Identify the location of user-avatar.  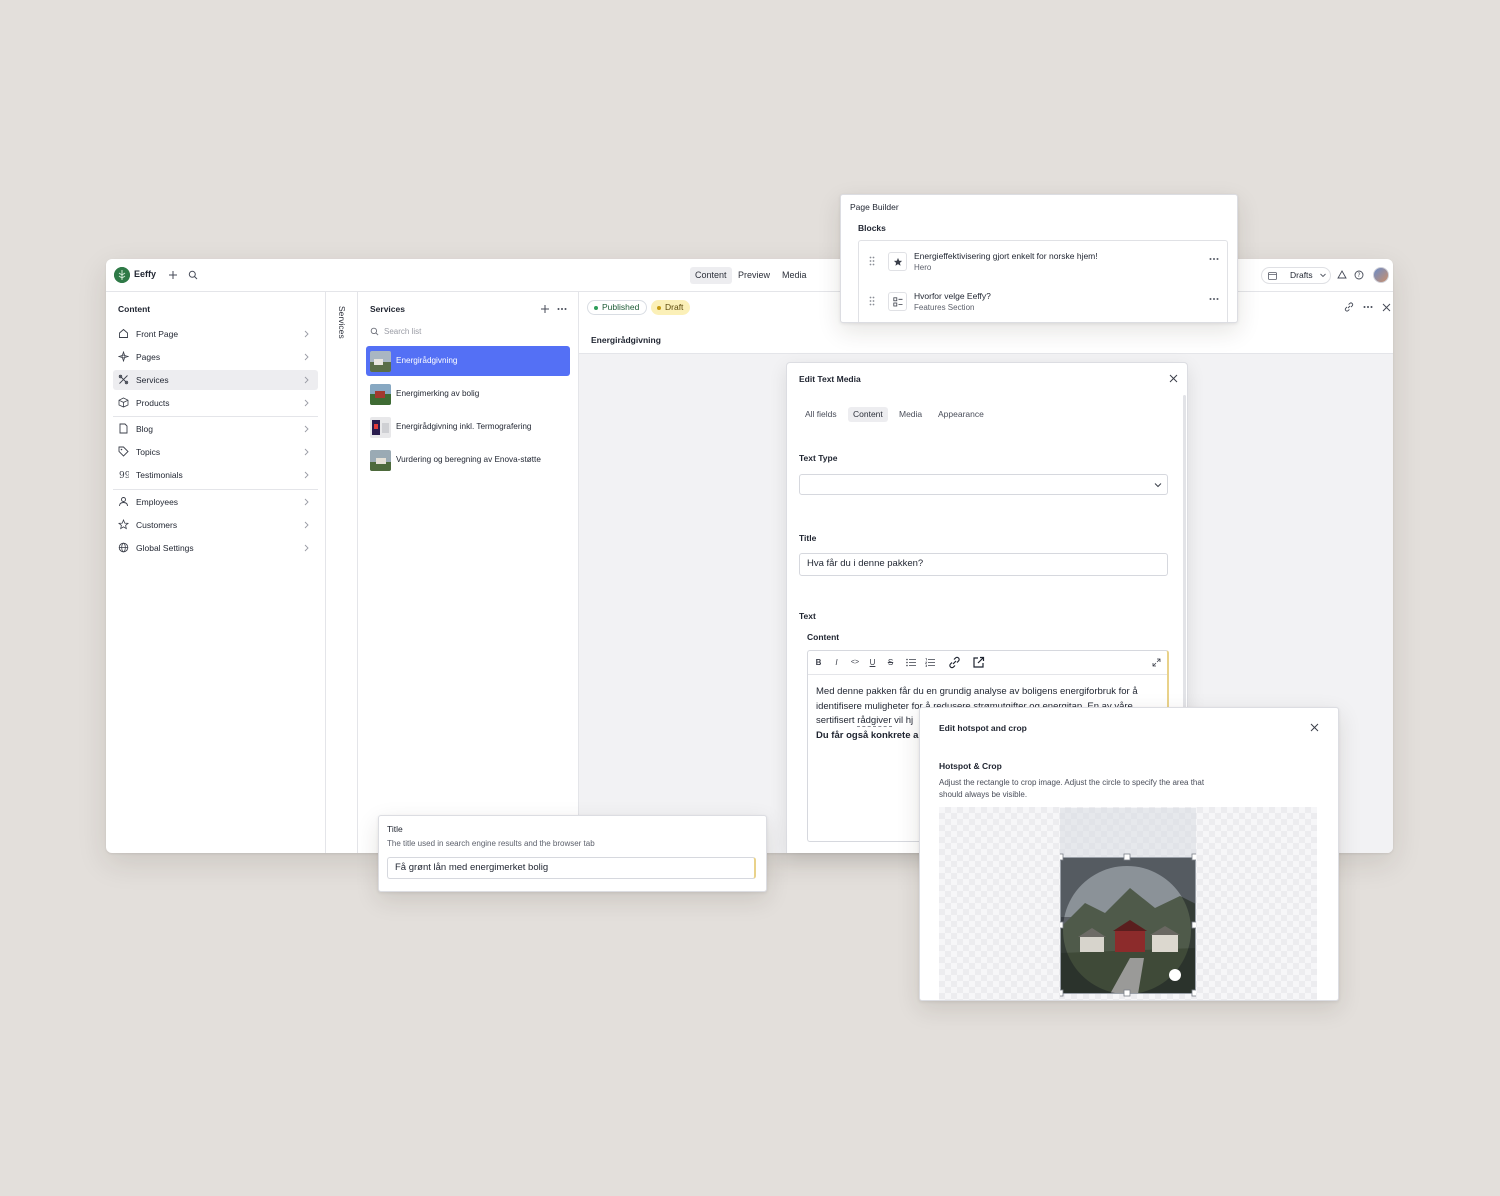
(1381, 275).